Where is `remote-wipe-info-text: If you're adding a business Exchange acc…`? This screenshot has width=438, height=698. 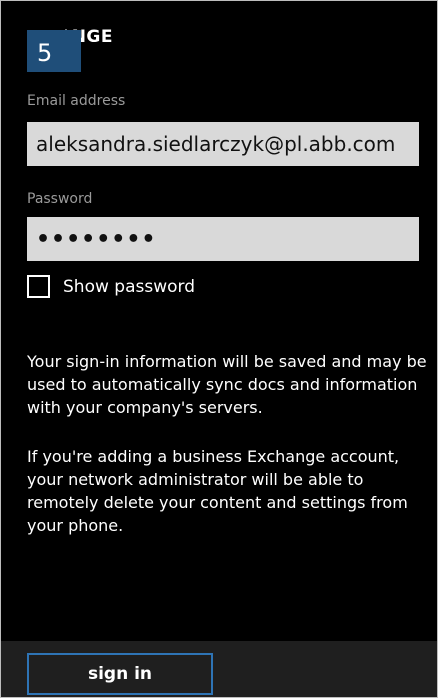
remote-wipe-info-text: If you're adding a business Exchange acc… is located at coordinates (217, 491).